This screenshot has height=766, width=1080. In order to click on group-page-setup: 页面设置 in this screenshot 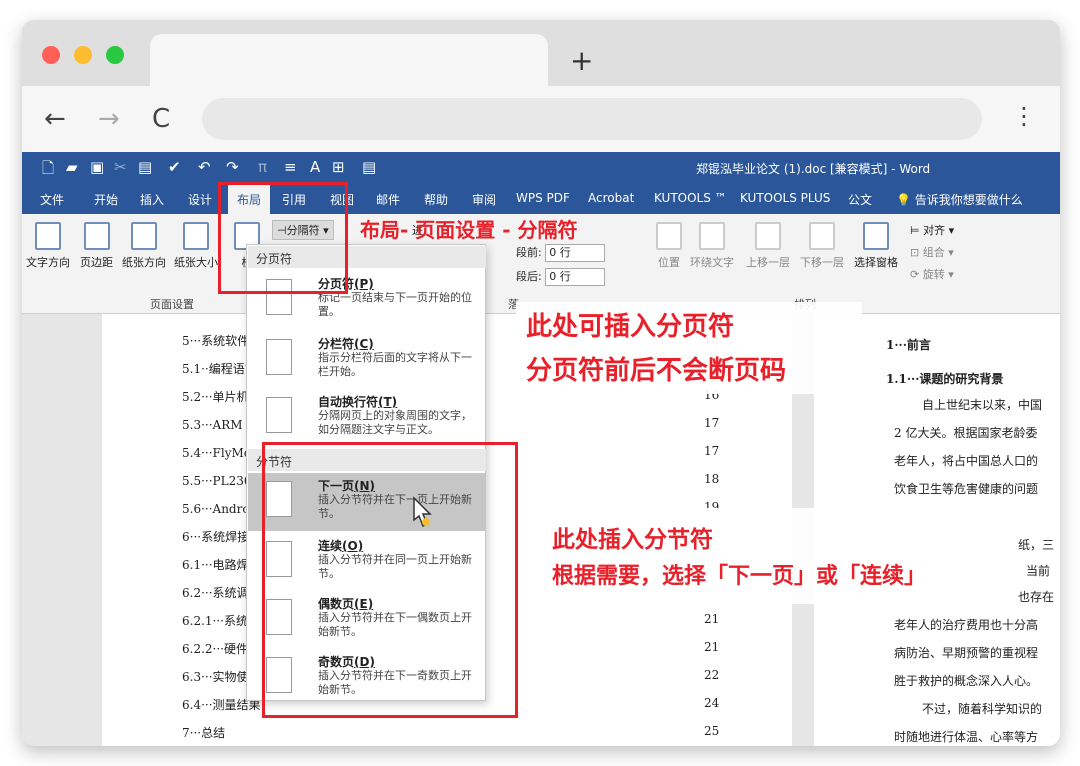, I will do `click(172, 304)`.